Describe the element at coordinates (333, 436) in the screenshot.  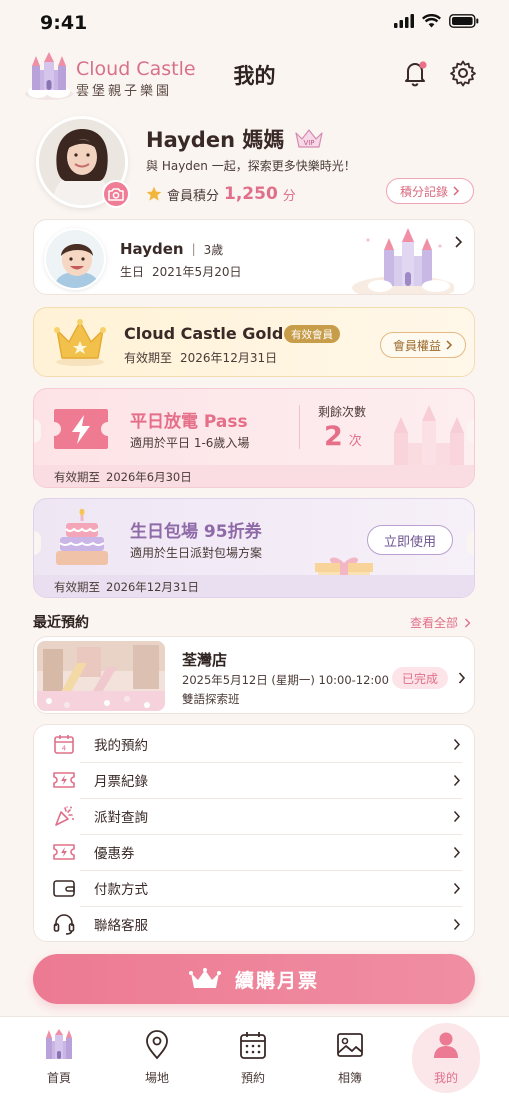
I see `pass-remaining-value: 2` at that location.